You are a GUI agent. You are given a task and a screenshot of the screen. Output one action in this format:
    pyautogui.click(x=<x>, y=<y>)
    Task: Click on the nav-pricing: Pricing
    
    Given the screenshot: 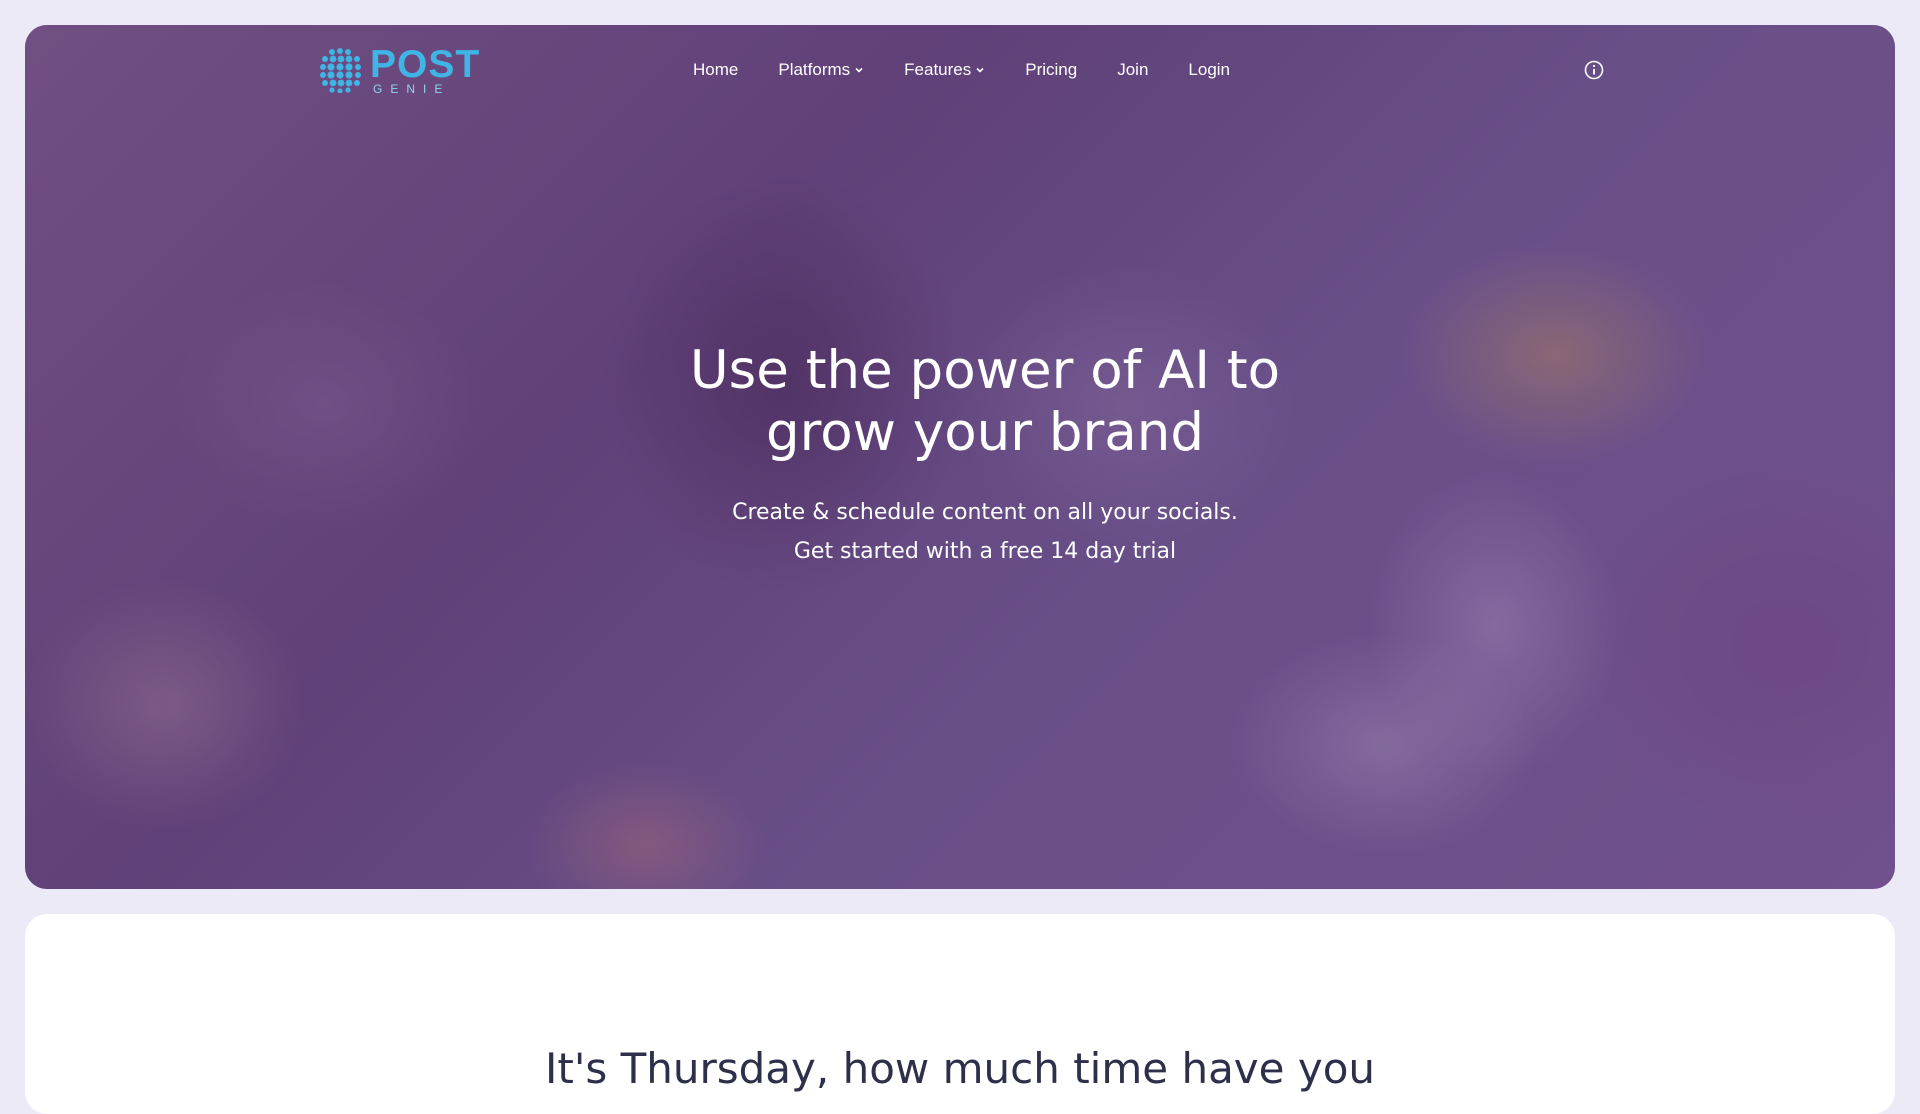 What is the action you would take?
    pyautogui.click(x=1051, y=70)
    